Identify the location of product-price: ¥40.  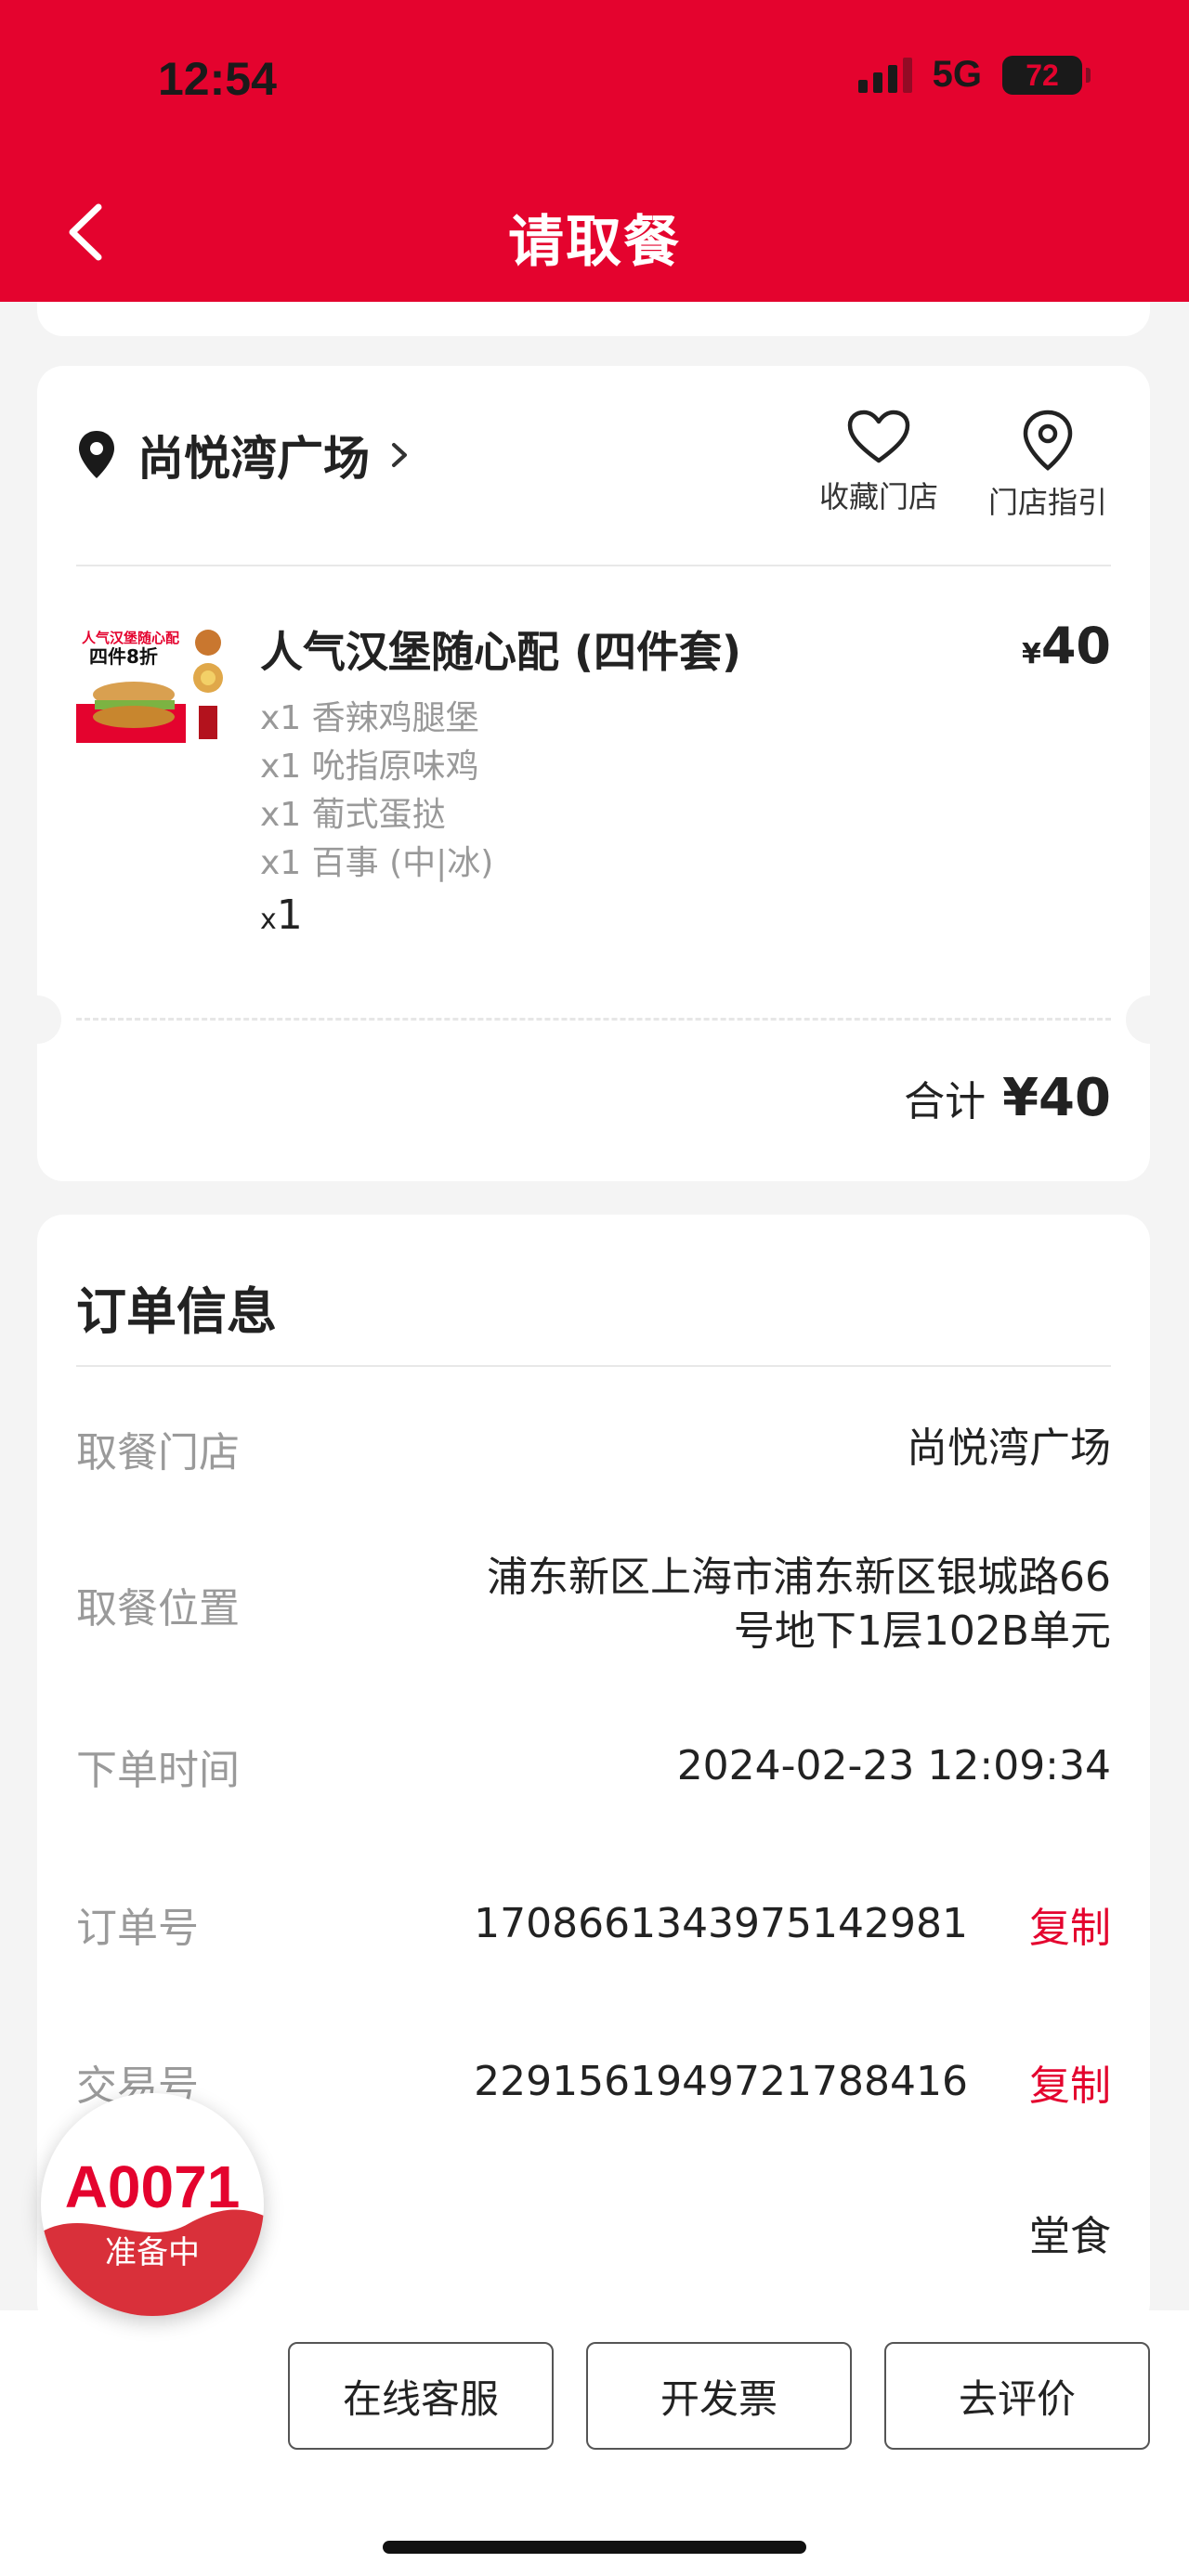
(1066, 646).